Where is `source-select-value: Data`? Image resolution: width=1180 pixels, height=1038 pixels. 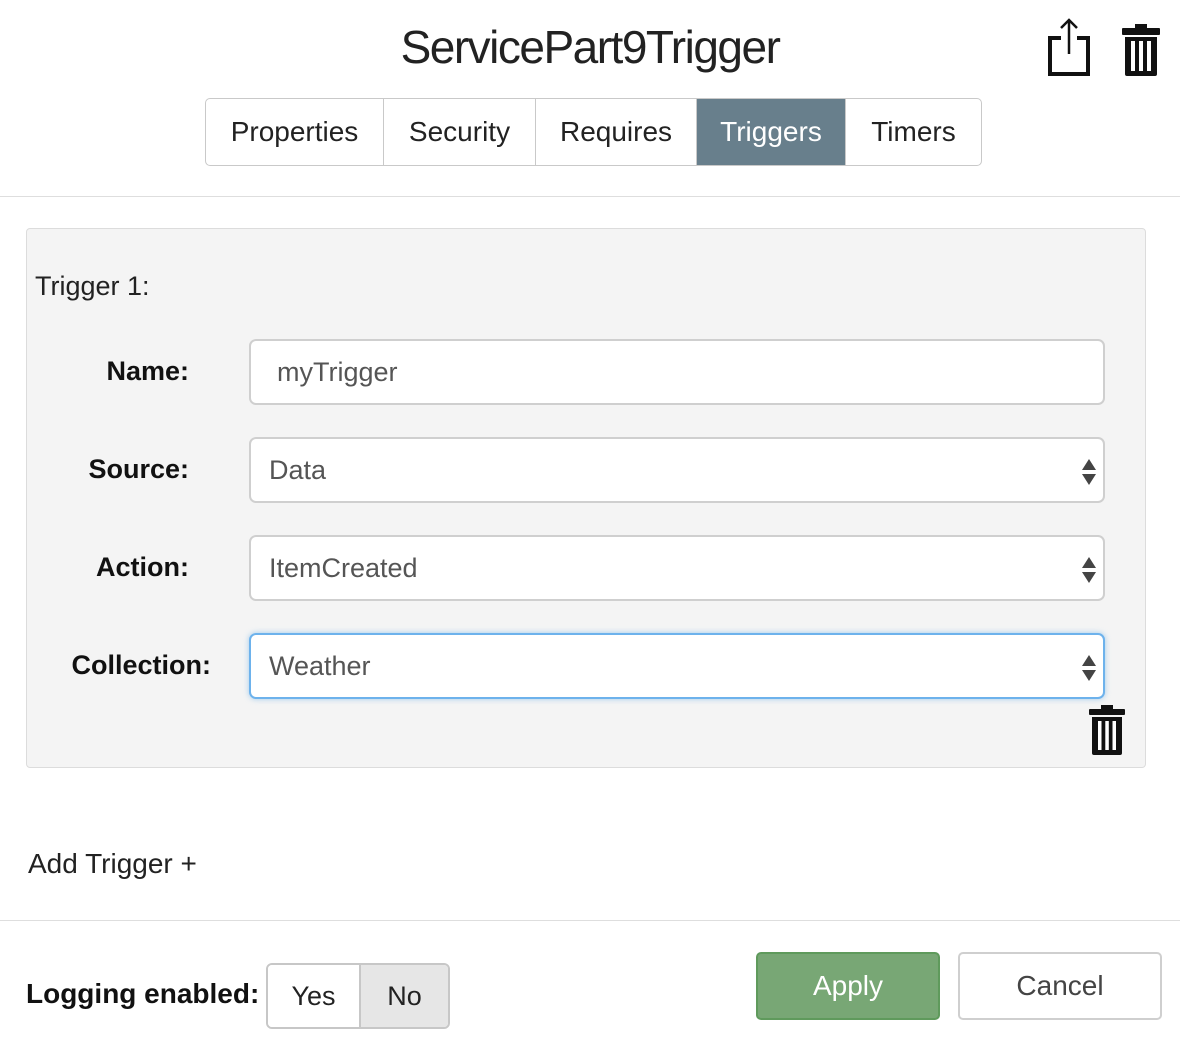 source-select-value: Data is located at coordinates (298, 469).